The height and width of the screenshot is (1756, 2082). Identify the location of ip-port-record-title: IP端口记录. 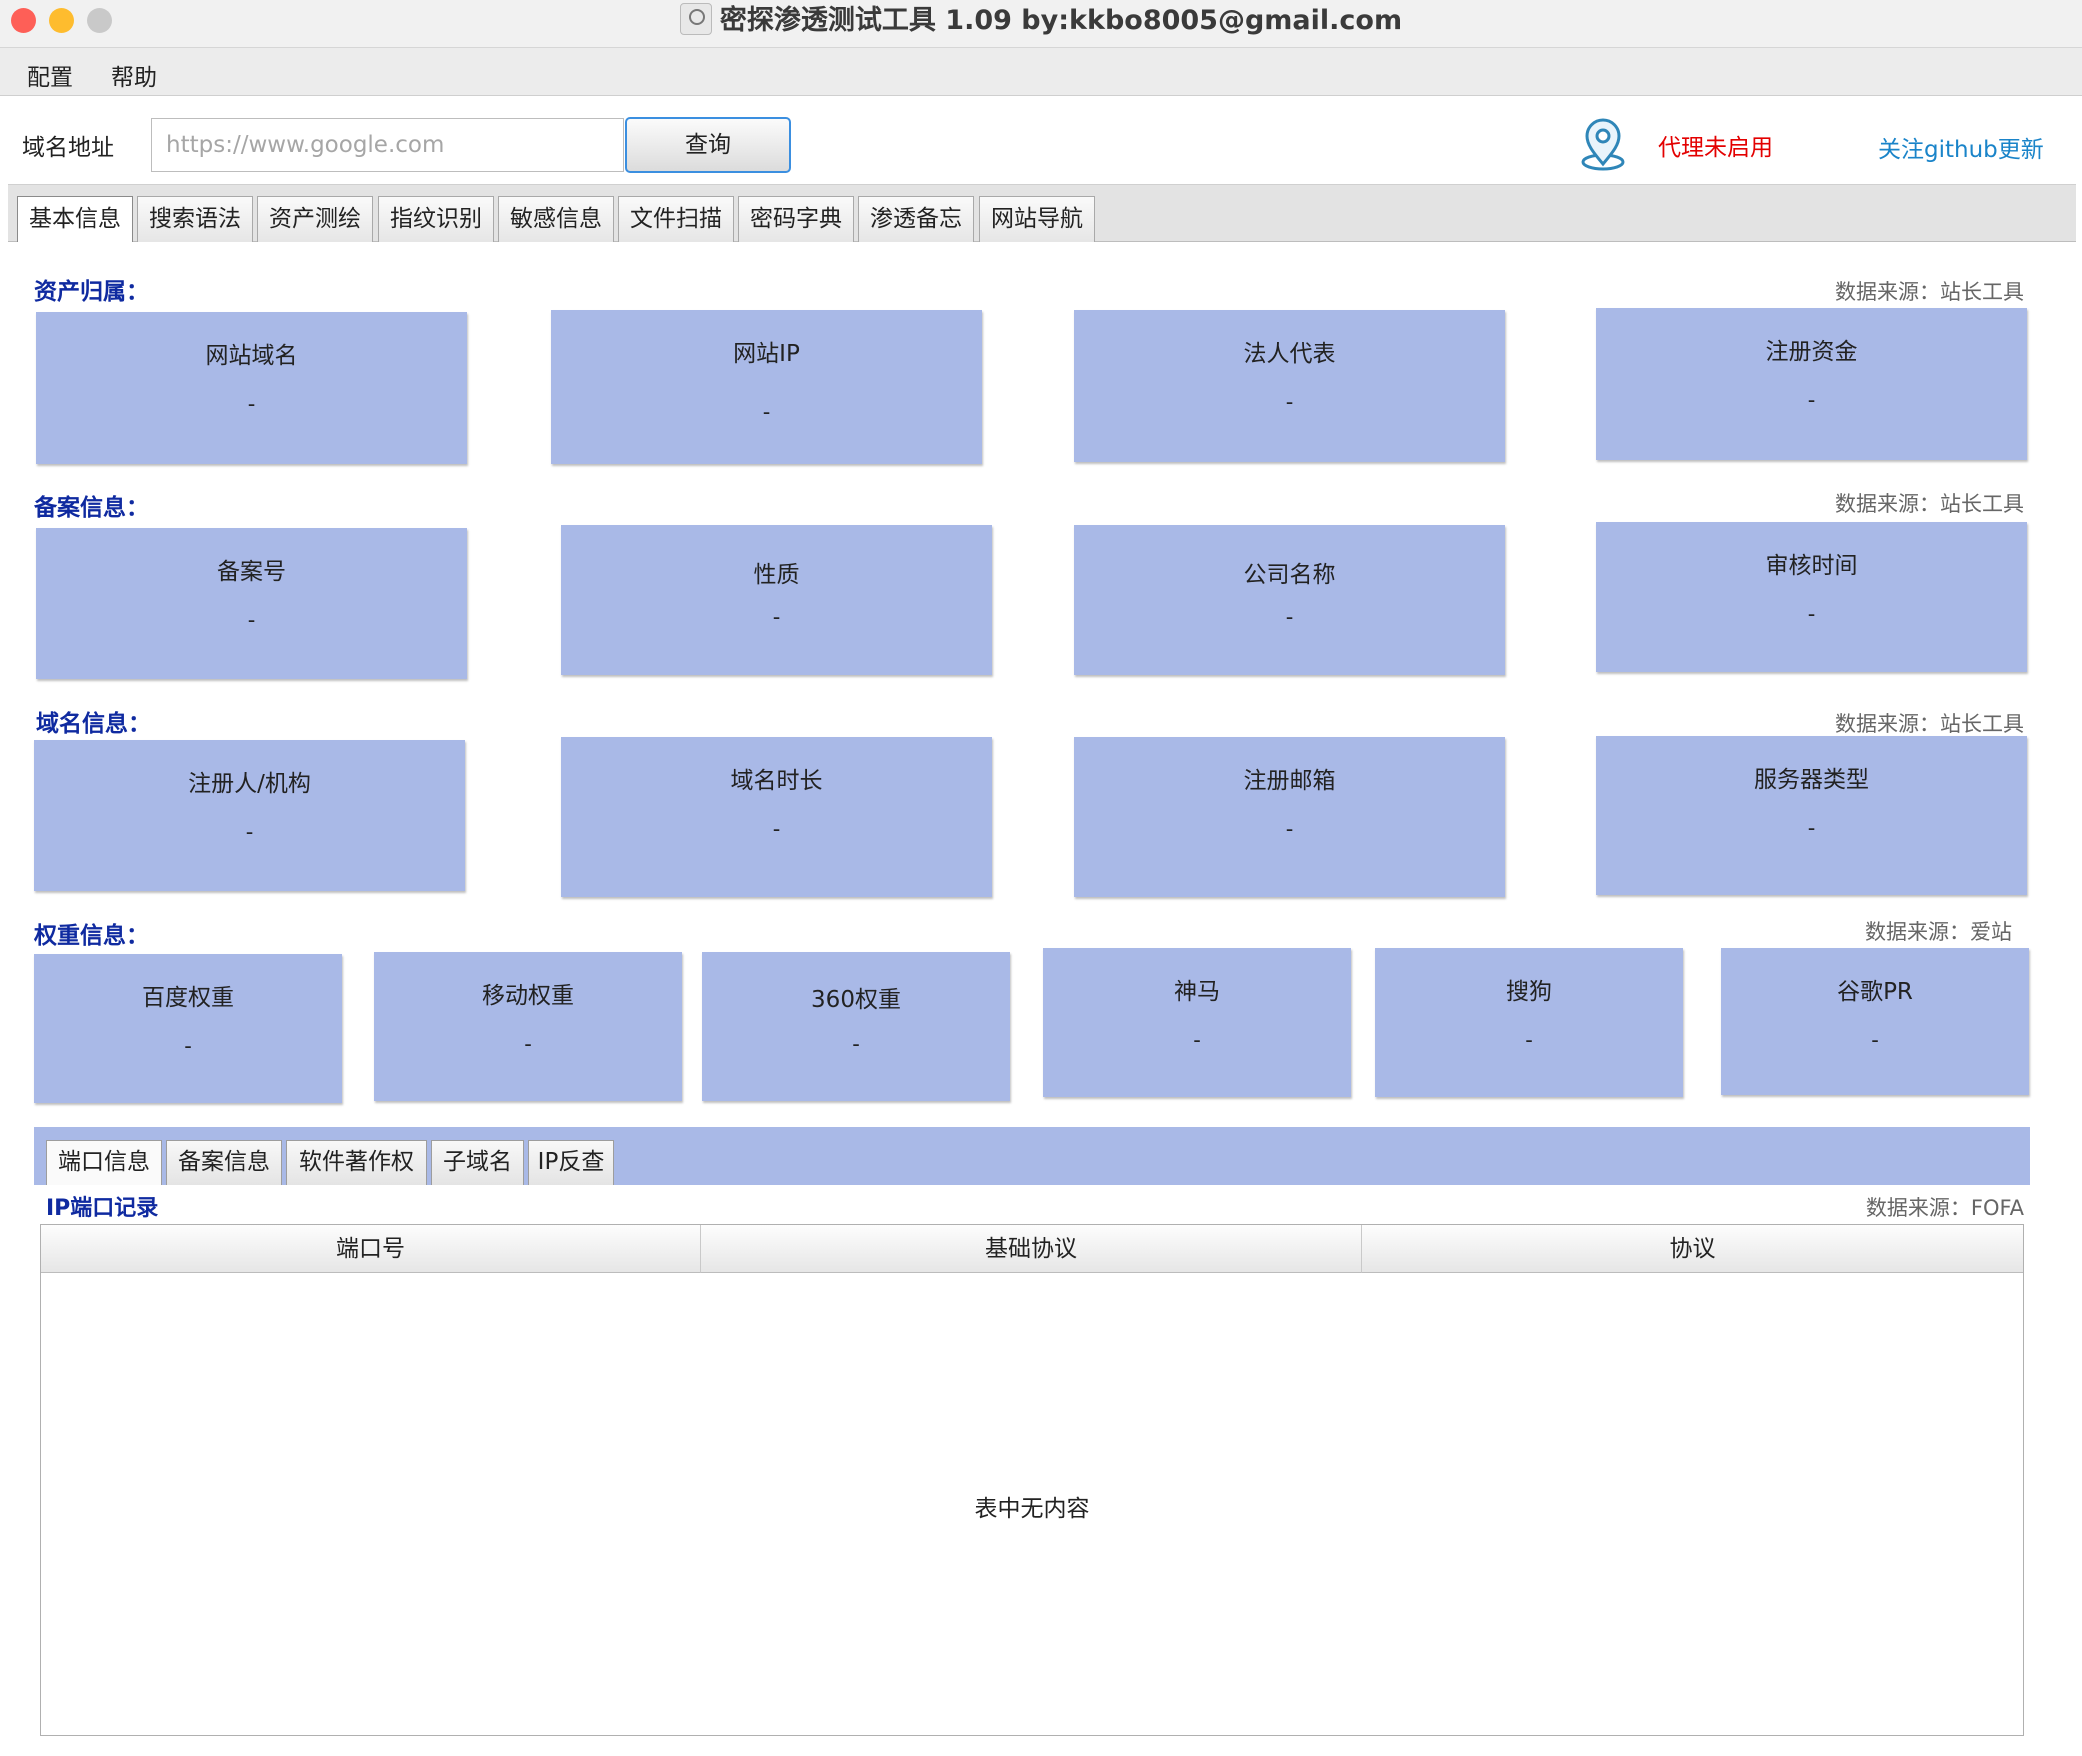
(102, 1208).